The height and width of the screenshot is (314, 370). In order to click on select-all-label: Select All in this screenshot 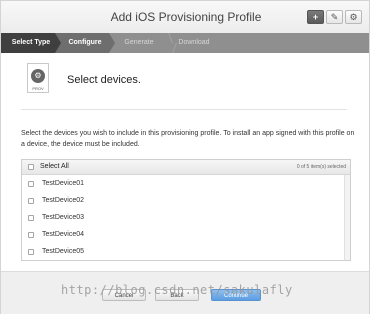, I will do `click(54, 166)`.